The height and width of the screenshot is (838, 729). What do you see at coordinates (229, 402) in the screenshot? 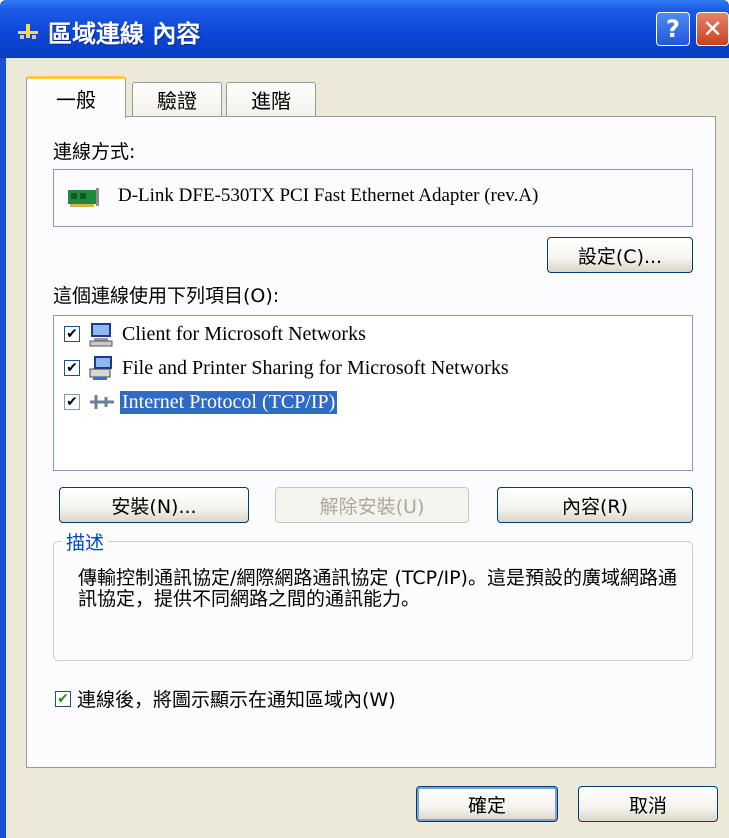
I see `tcpip-label: Internet Protocol (TCP/IP)` at bounding box center [229, 402].